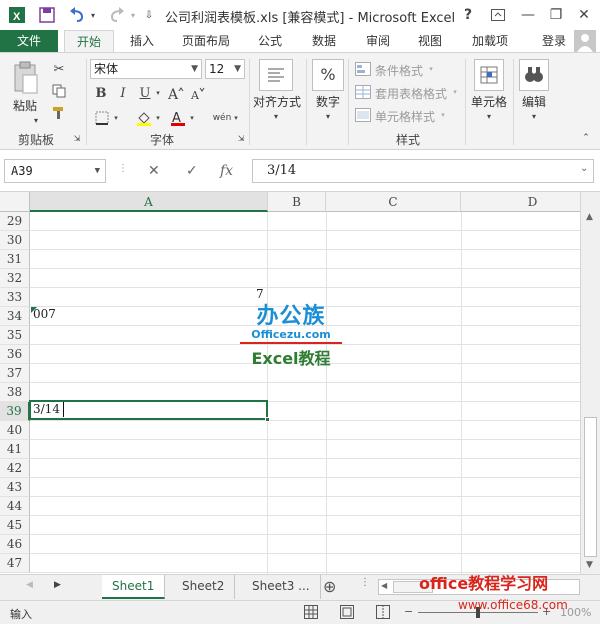 The image size is (600, 624). What do you see at coordinates (276, 116) in the screenshot?
I see `alignment-dropdown-icon: ▾` at bounding box center [276, 116].